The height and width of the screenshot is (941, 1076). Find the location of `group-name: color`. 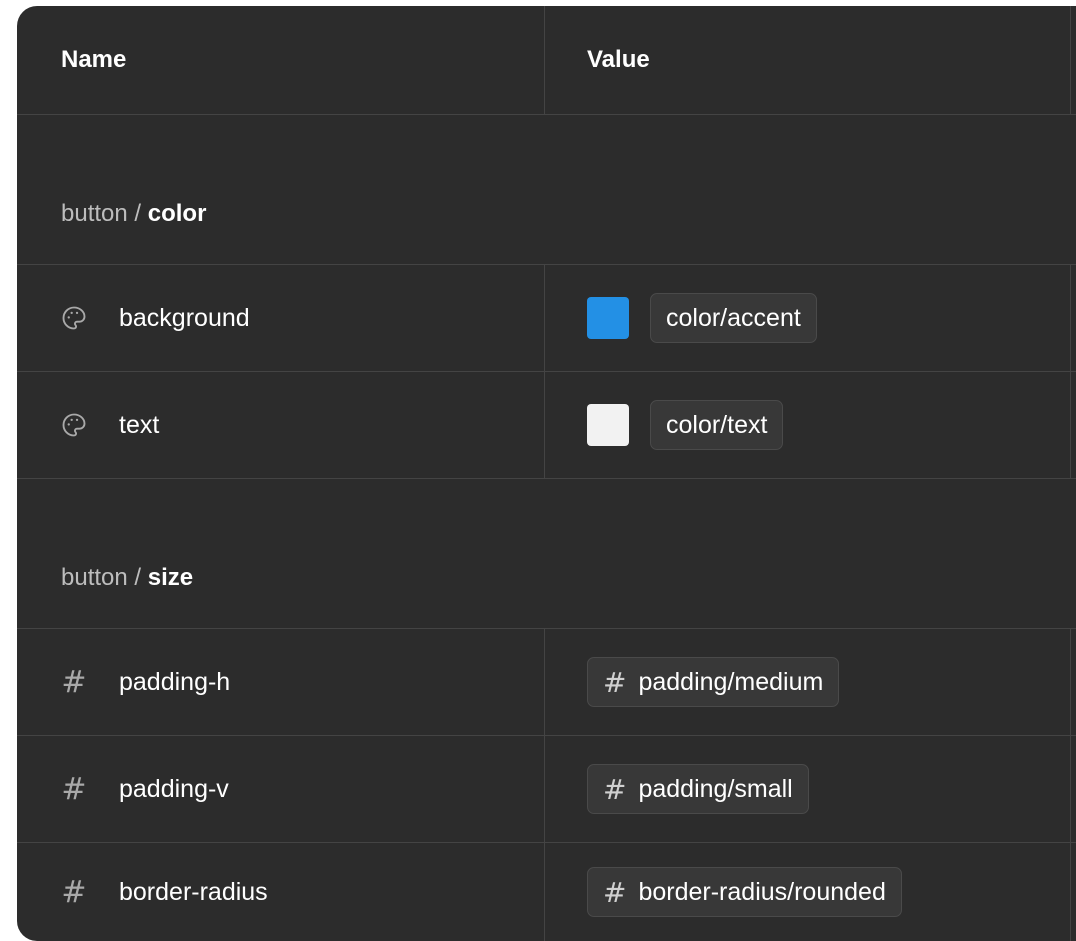

group-name: color is located at coordinates (177, 213).